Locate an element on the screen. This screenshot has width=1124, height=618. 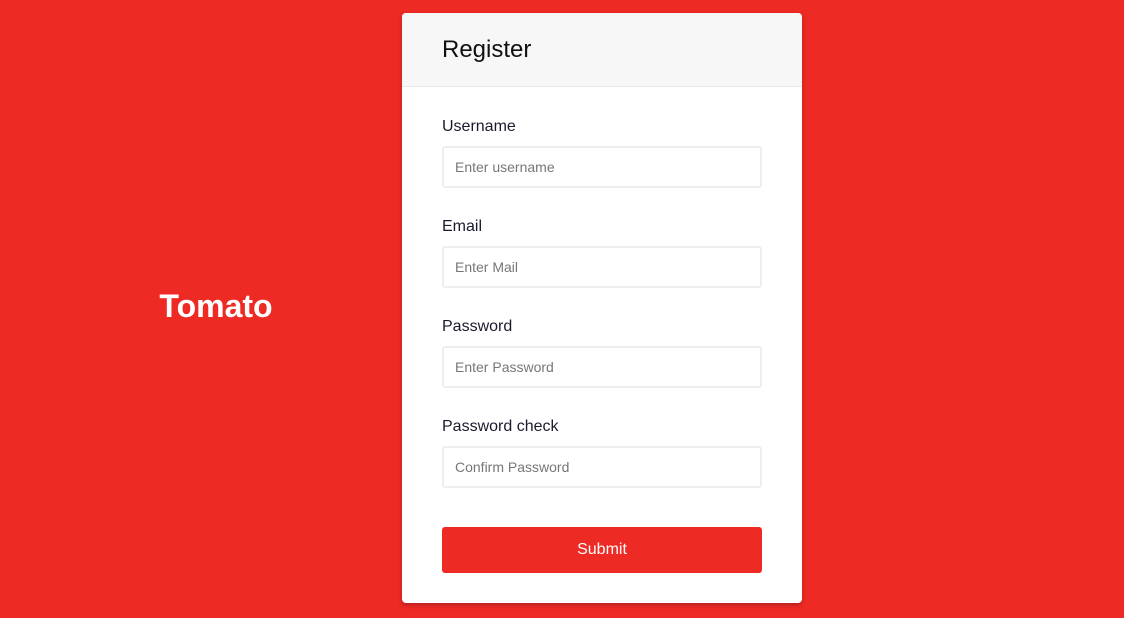
submit-button: Submit is located at coordinates (602, 550).